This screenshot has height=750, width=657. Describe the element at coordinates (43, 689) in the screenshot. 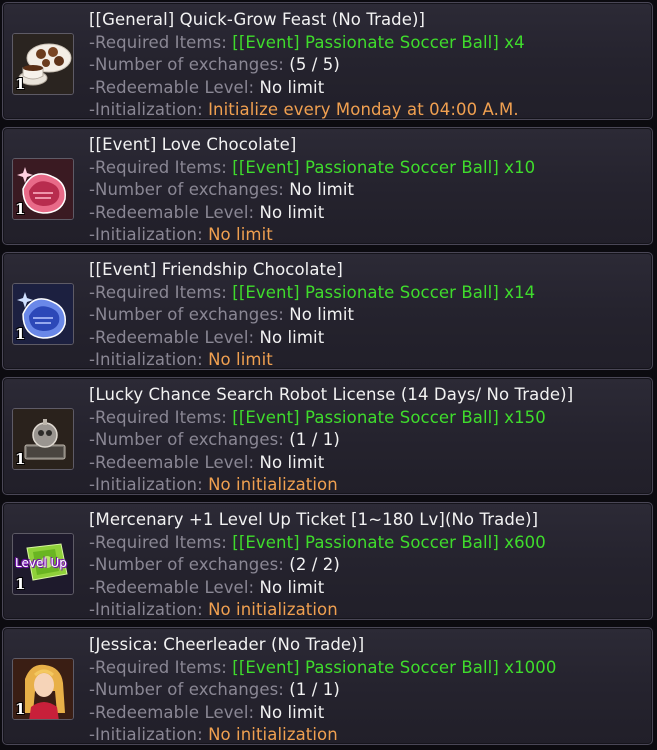

I see `cheerleader-portrait-icon: 1` at that location.